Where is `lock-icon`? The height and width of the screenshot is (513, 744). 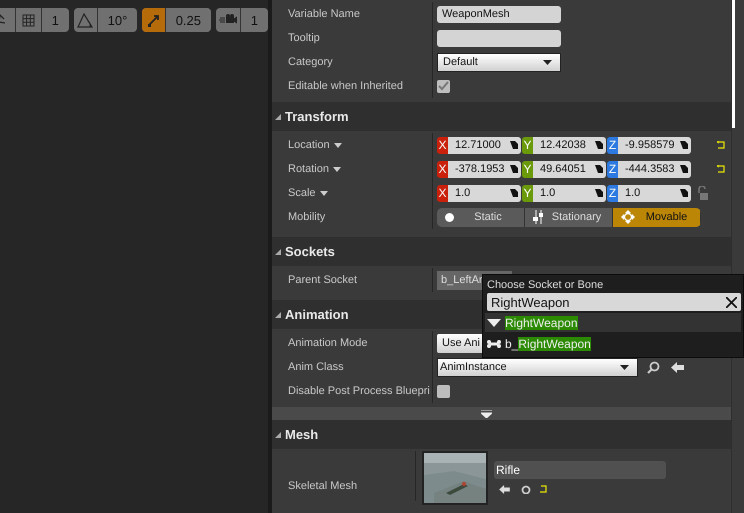 lock-icon is located at coordinates (703, 193).